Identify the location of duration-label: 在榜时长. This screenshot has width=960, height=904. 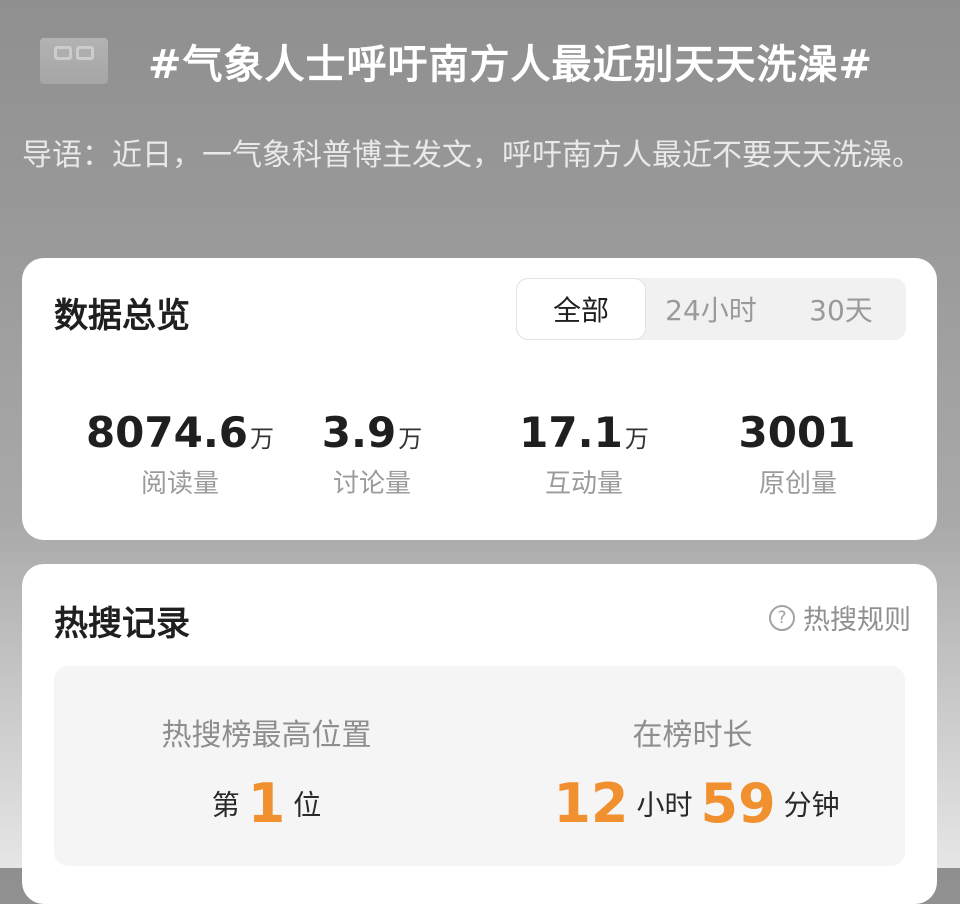
(692, 735).